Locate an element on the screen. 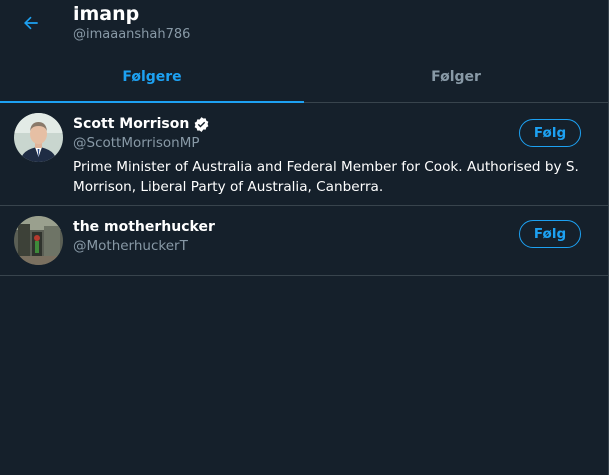 The width and height of the screenshot is (609, 475). tab-followers: Følgere is located at coordinates (152, 77).